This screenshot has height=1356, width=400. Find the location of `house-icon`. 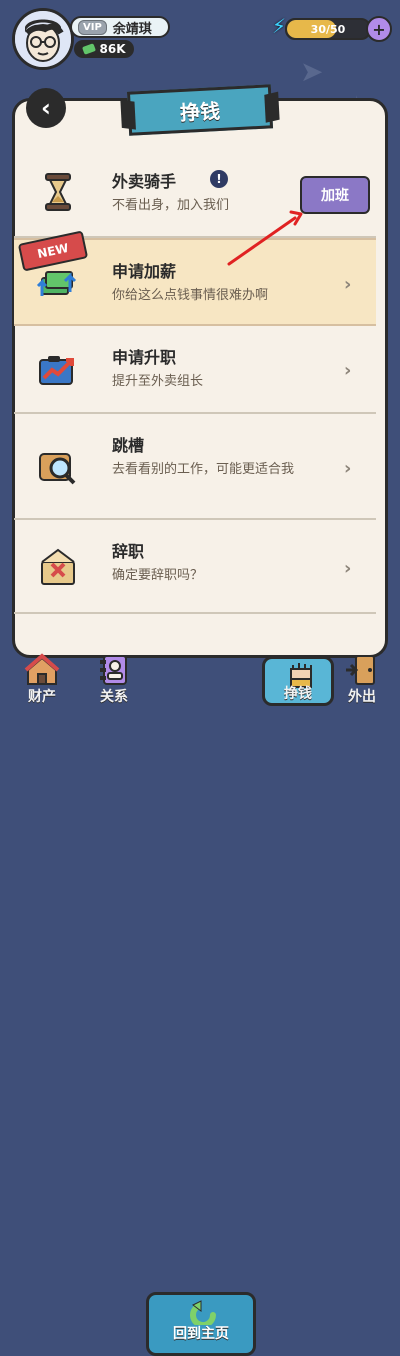

house-icon is located at coordinates (42, 669).